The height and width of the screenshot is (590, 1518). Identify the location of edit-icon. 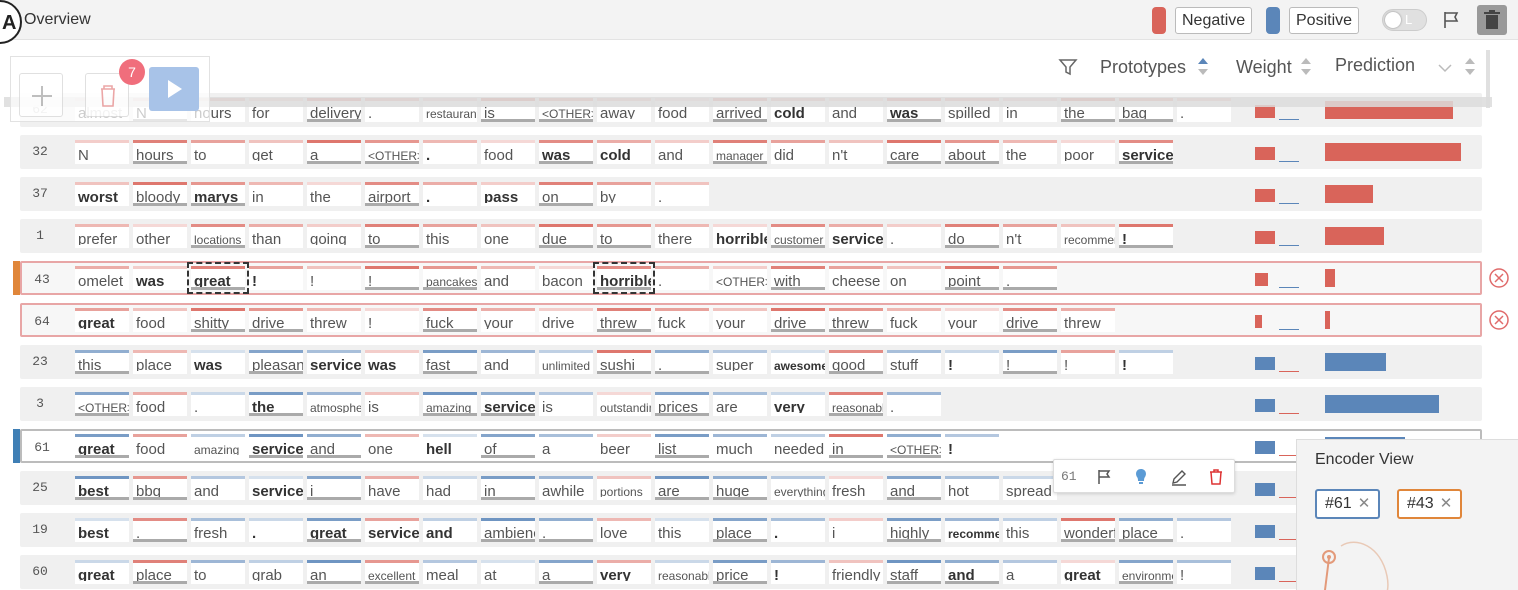
(1179, 477).